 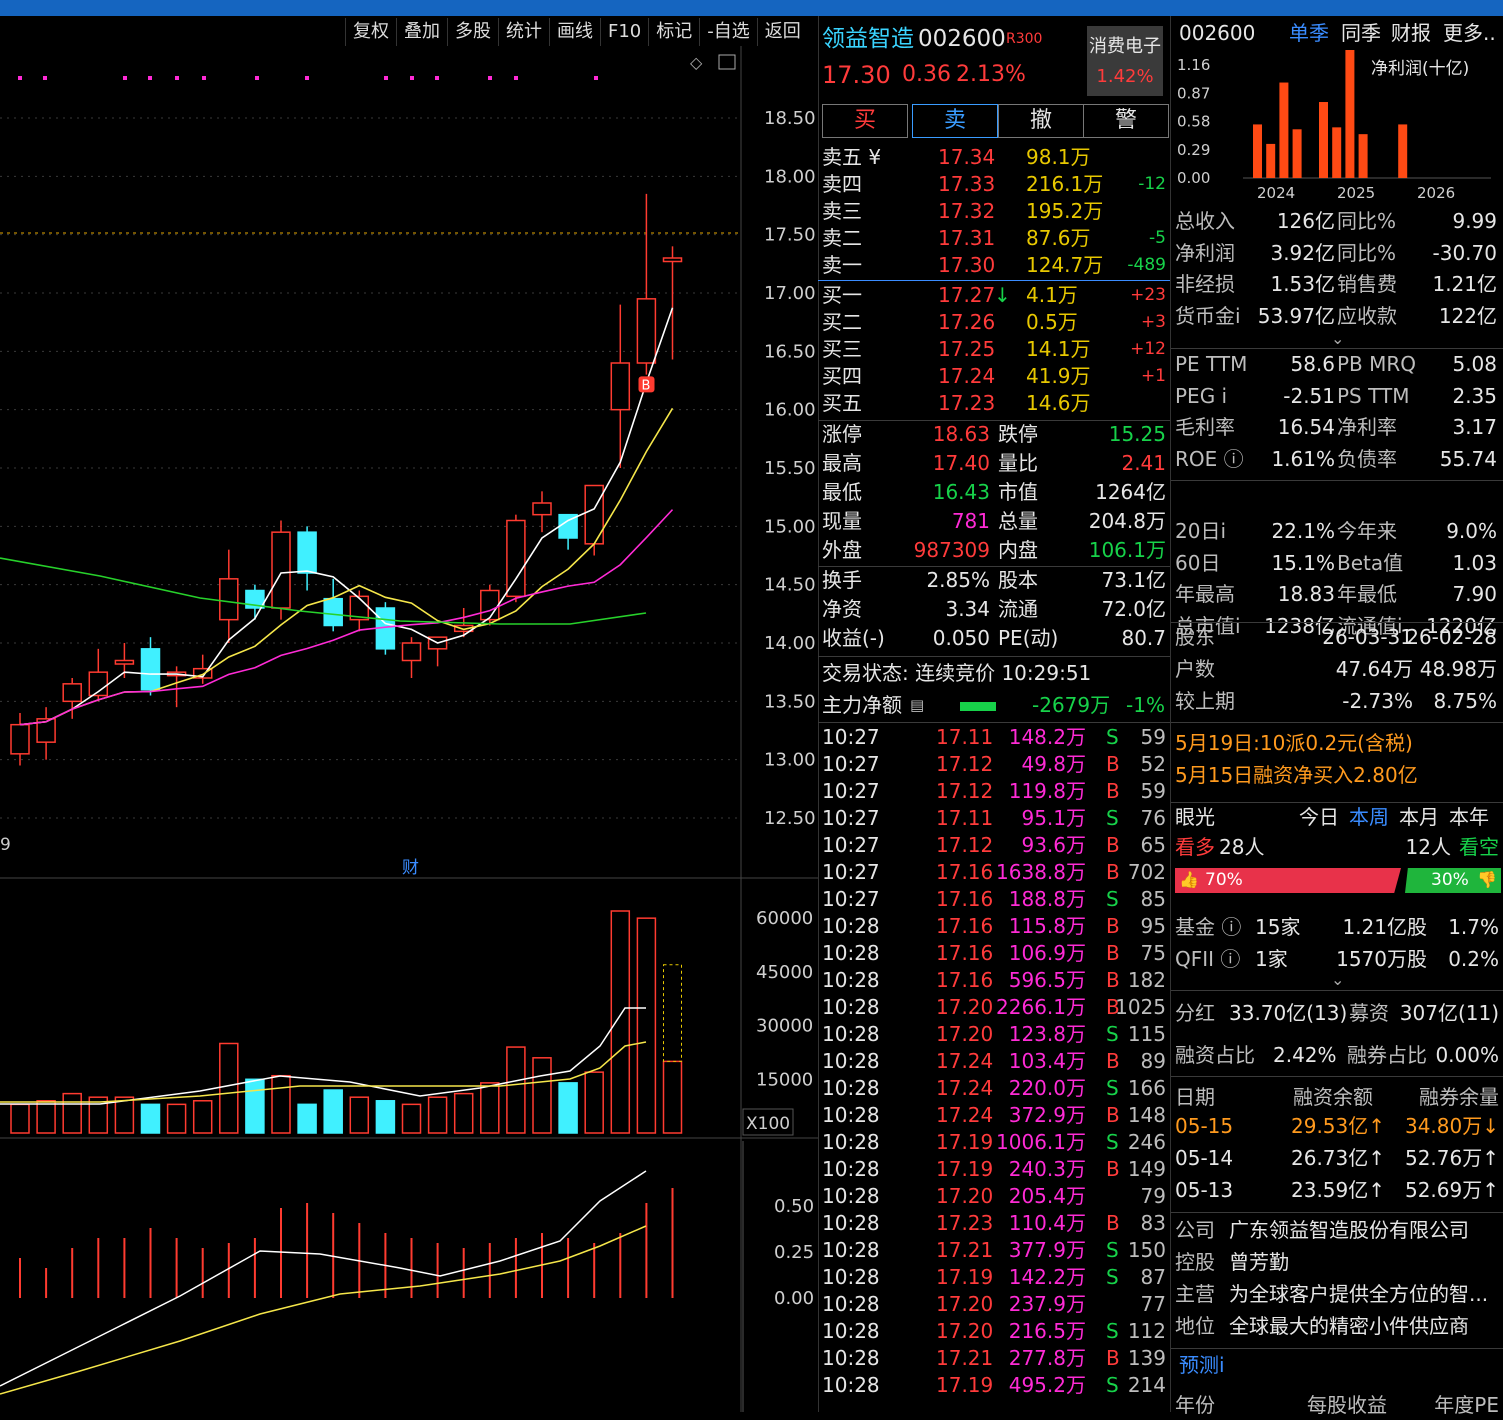 I want to click on finance-marker: 财, so click(x=410, y=868).